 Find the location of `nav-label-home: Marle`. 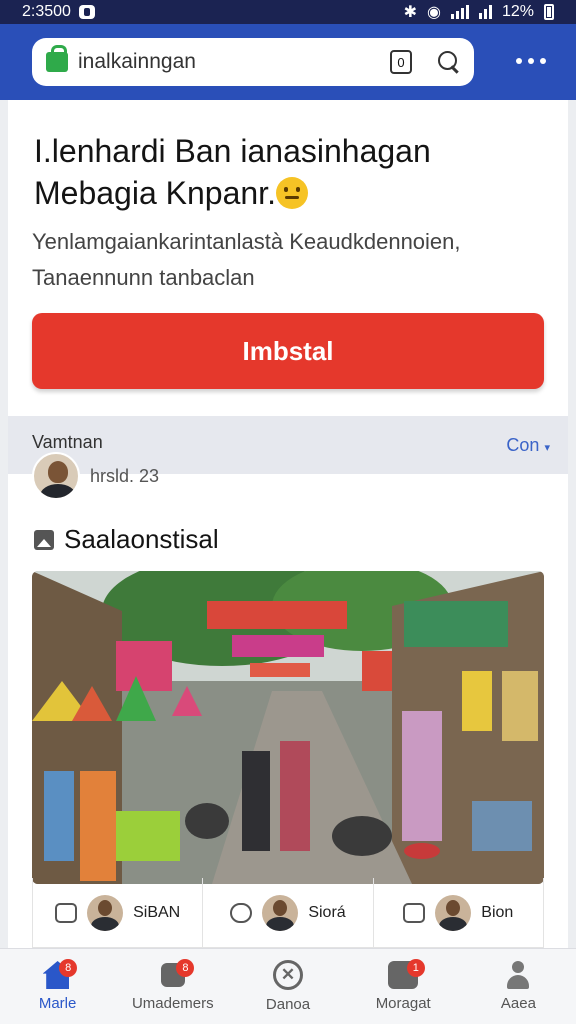

nav-label-home: Marle is located at coordinates (57, 1003).